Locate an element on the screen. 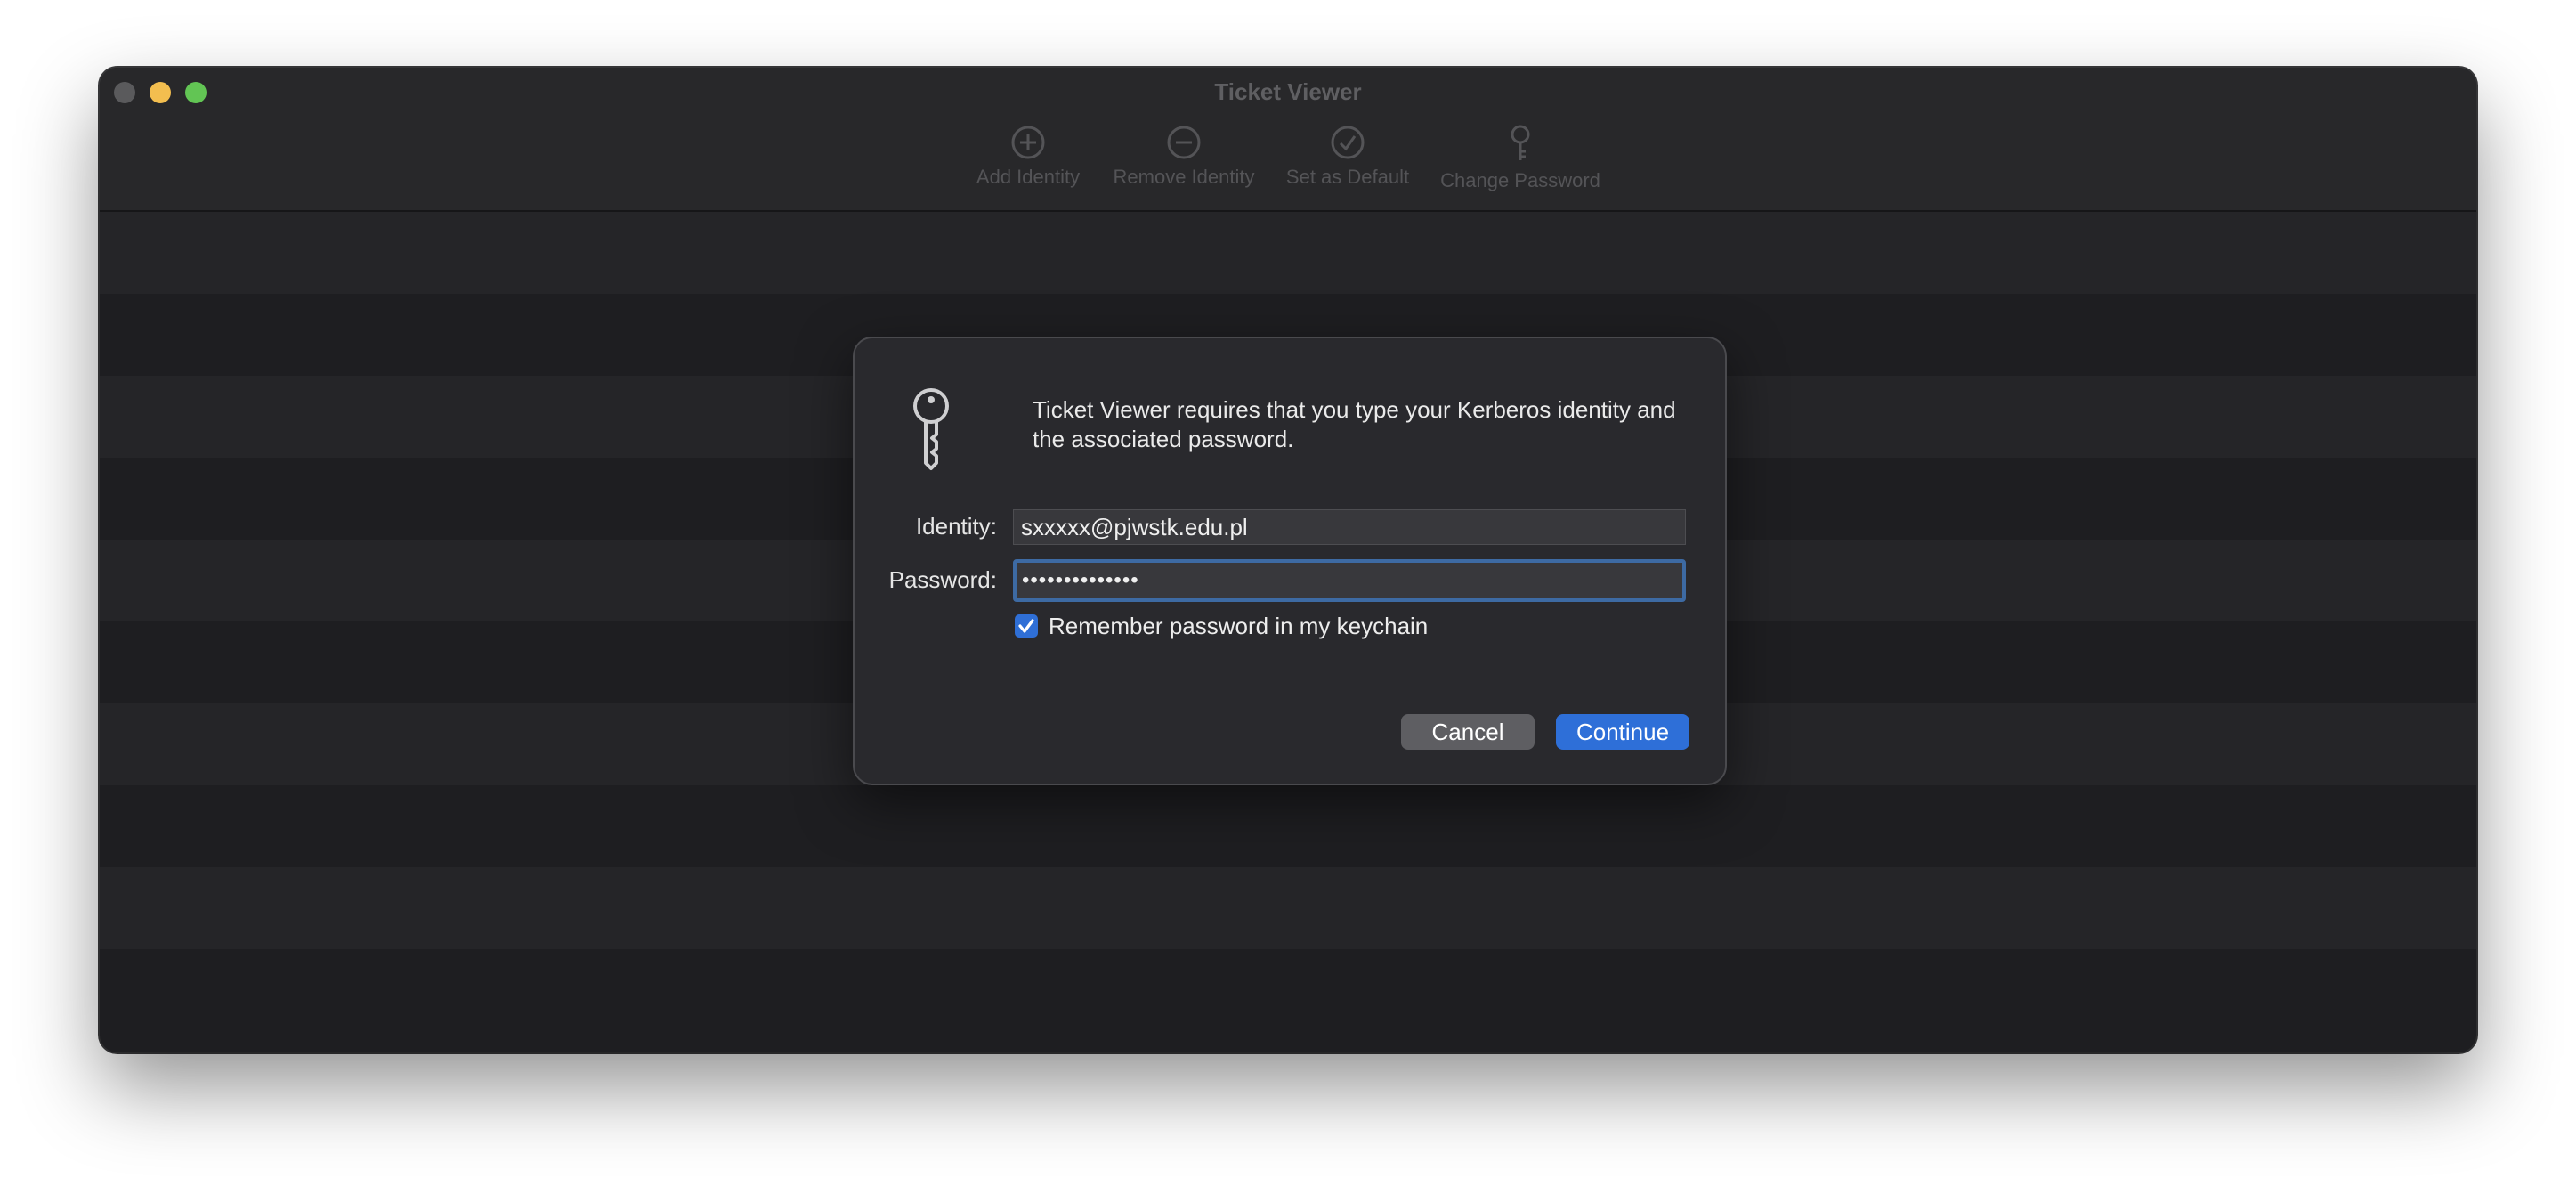 This screenshot has width=2576, height=1186. password-field: •••••••••••••• is located at coordinates (1349, 580).